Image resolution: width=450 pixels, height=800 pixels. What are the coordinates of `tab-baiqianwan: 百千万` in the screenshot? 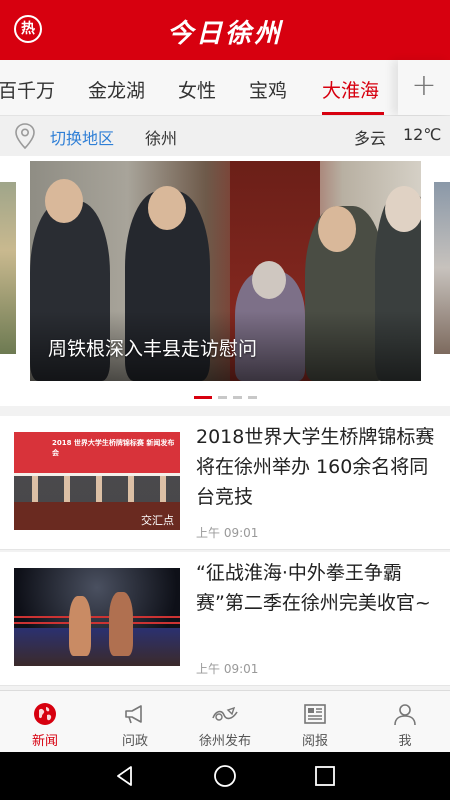 It's located at (27, 89).